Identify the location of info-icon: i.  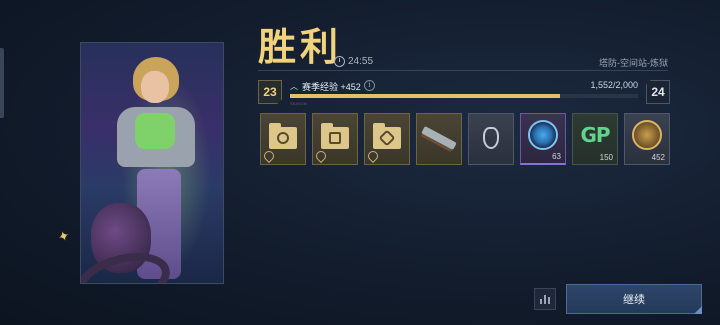
(369, 85).